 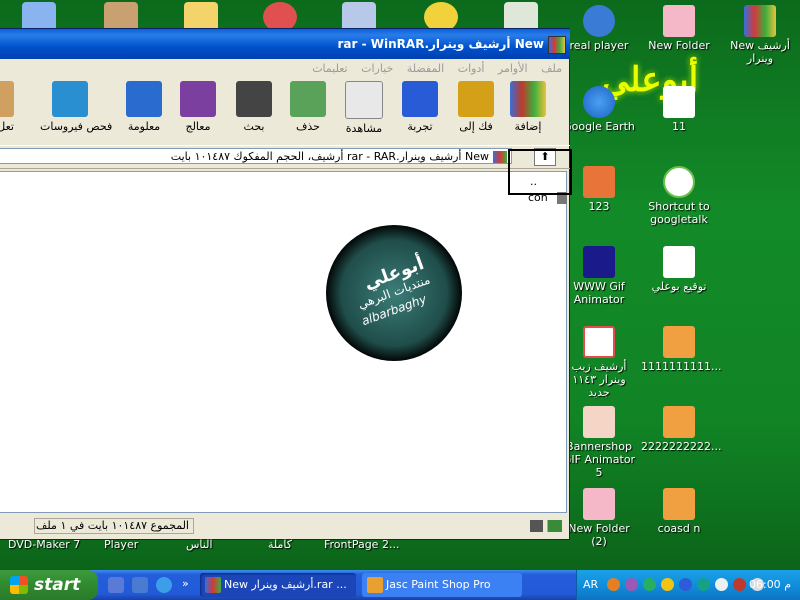 What do you see at coordinates (770, 584) in the screenshot?
I see `clock: 06:00 م` at bounding box center [770, 584].